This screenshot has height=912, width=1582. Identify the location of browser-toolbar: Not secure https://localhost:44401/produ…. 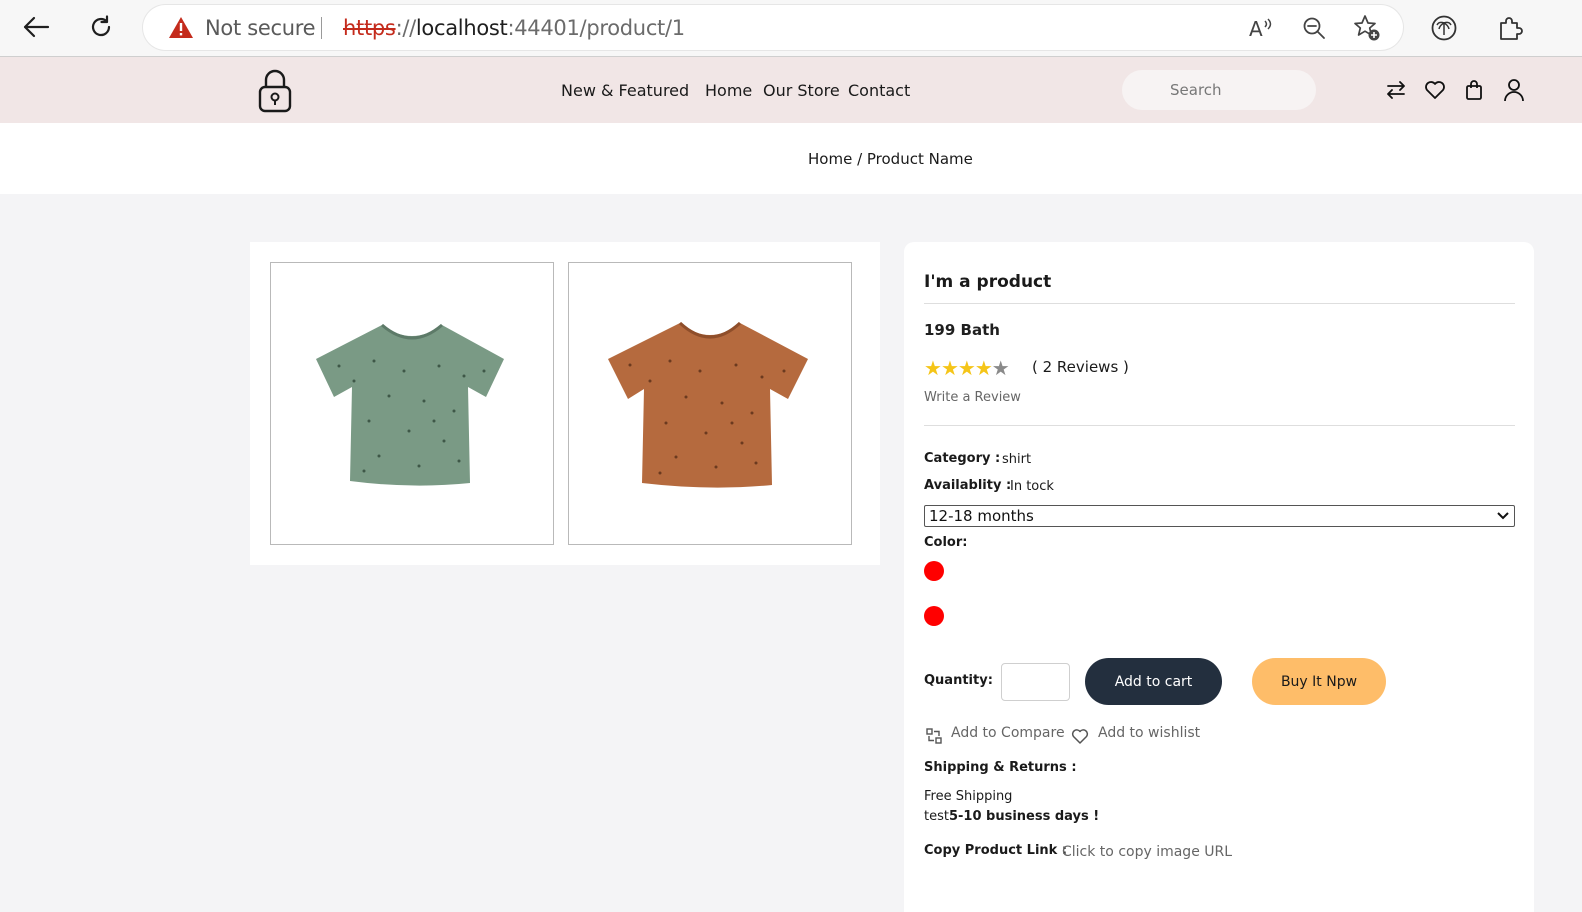
(791, 28).